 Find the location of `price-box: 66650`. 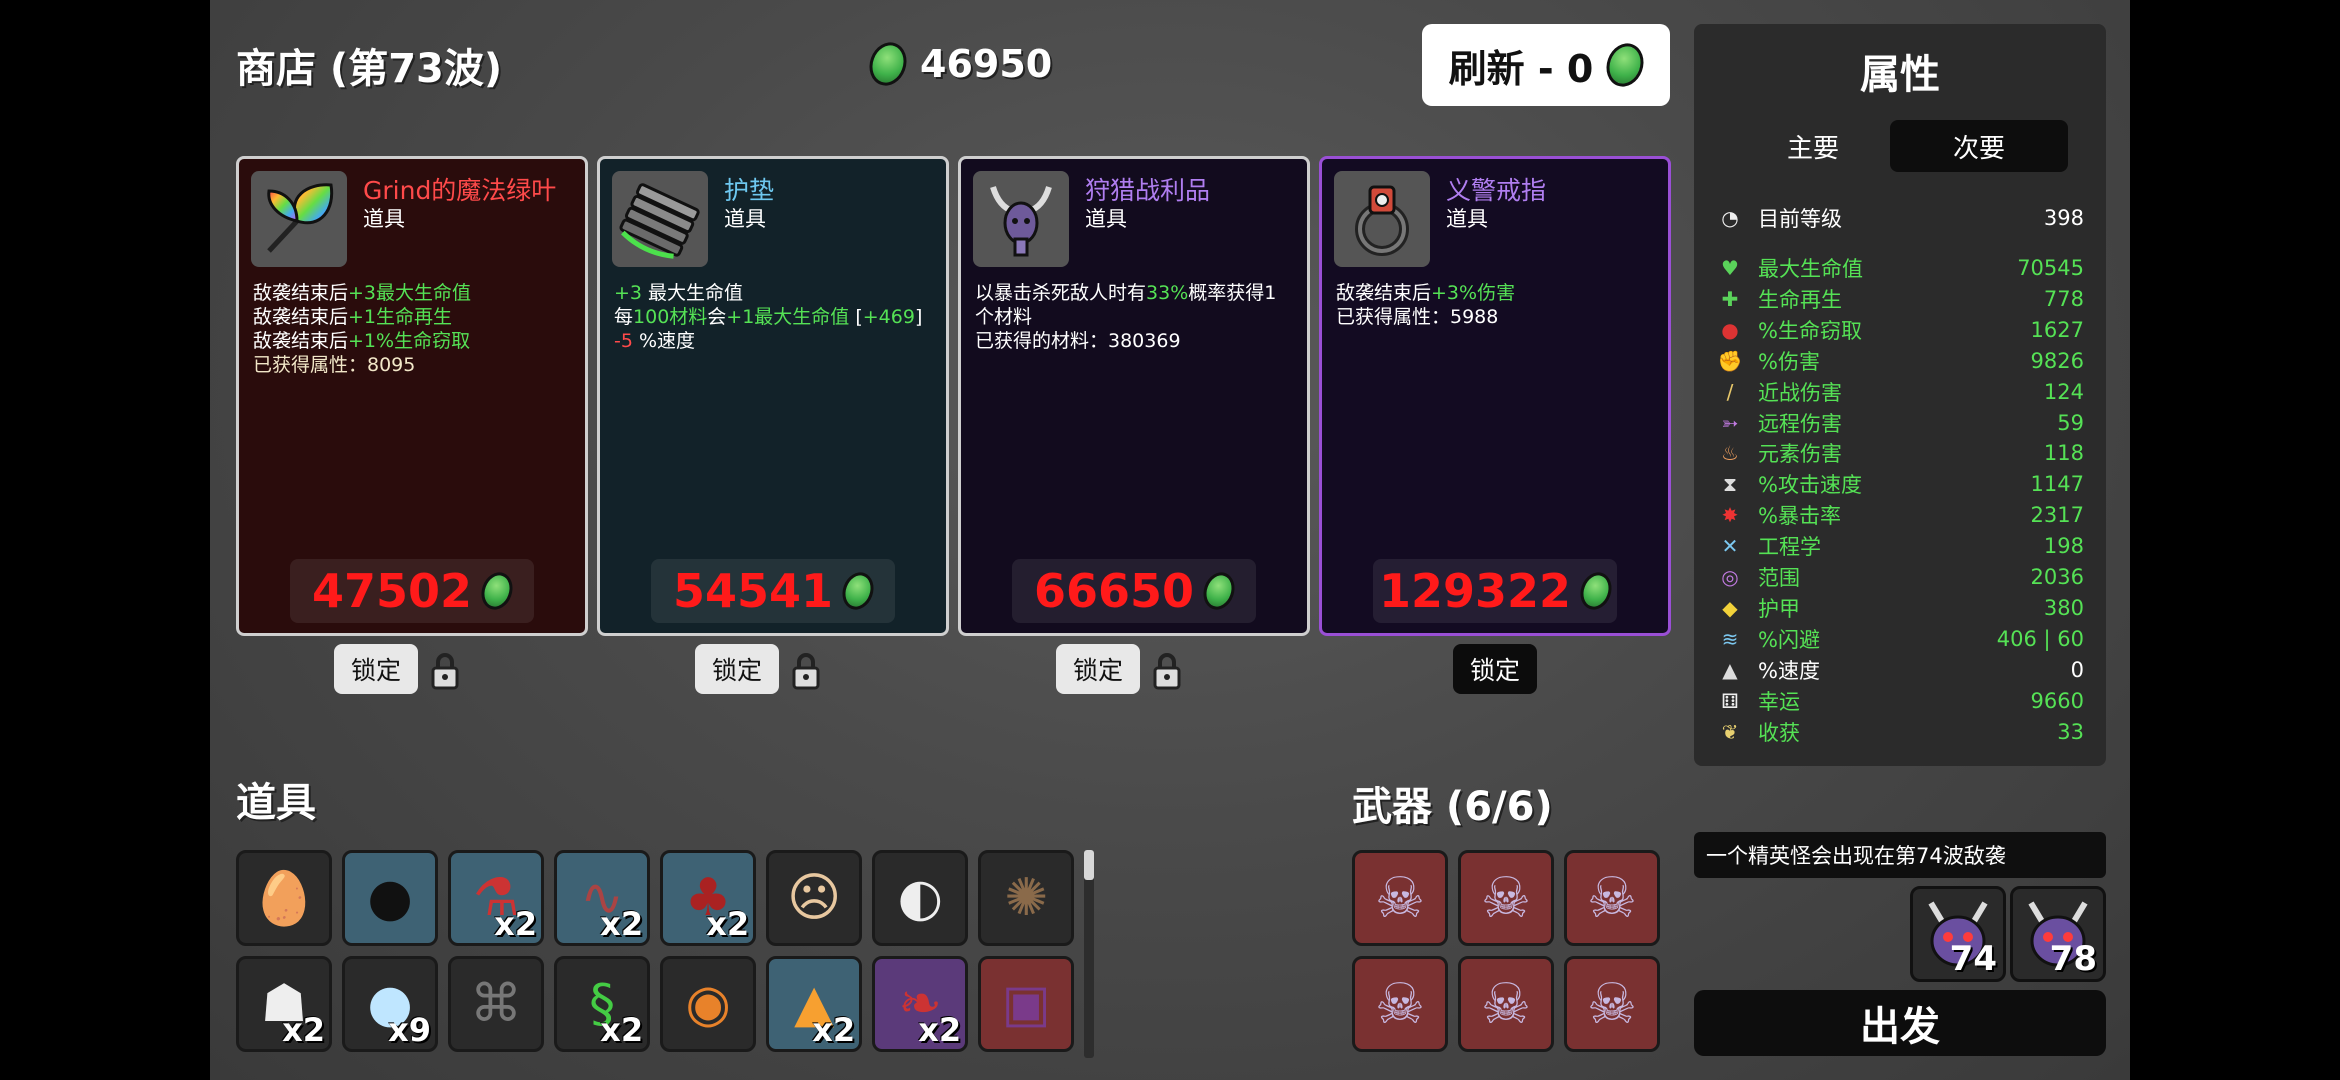

price-box: 66650 is located at coordinates (1134, 591).